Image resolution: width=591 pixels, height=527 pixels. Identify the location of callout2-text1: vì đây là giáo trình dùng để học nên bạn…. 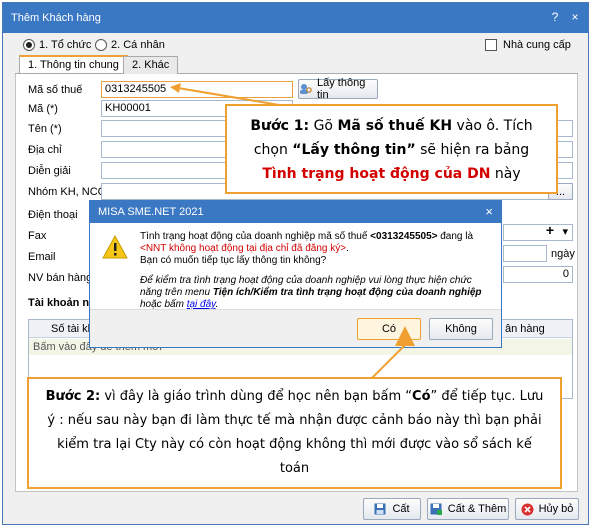
(256, 396).